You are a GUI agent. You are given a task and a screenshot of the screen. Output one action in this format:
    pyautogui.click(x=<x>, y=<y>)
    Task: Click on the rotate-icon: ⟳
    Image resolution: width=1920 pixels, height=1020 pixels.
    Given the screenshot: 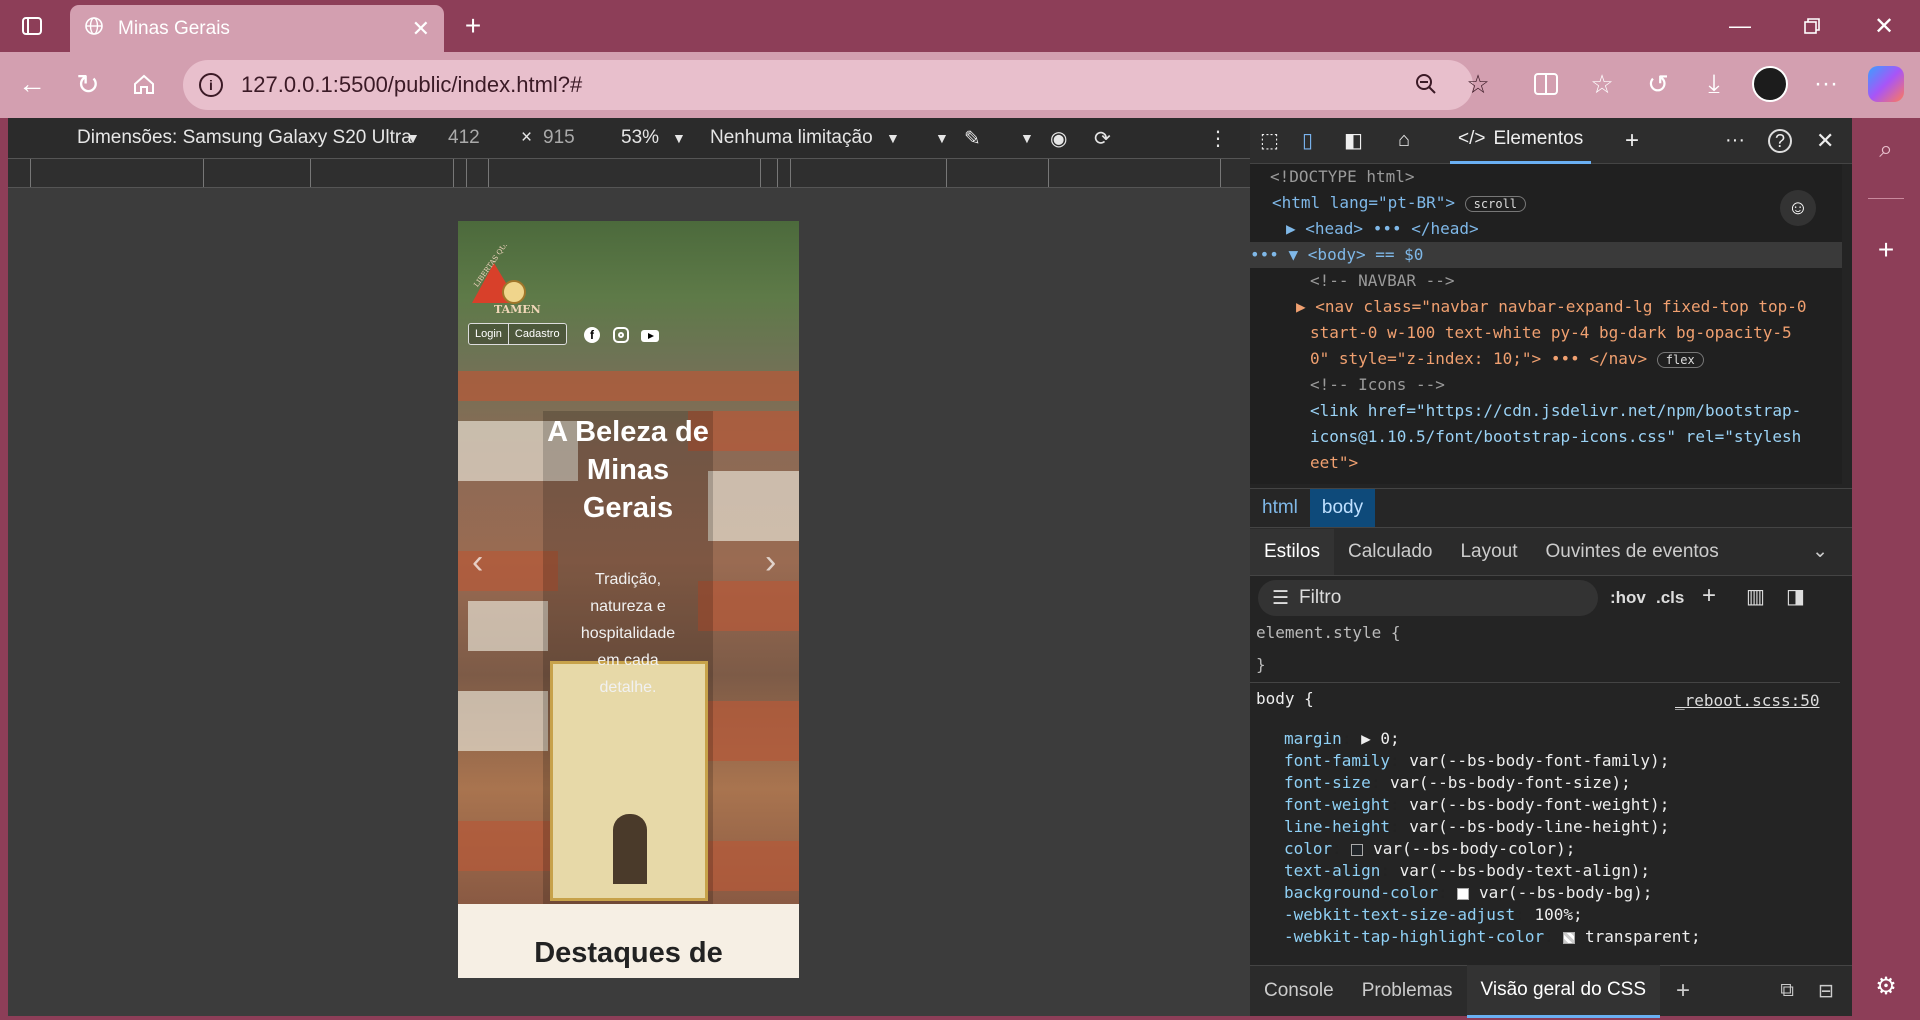 What is the action you would take?
    pyautogui.click(x=1102, y=138)
    